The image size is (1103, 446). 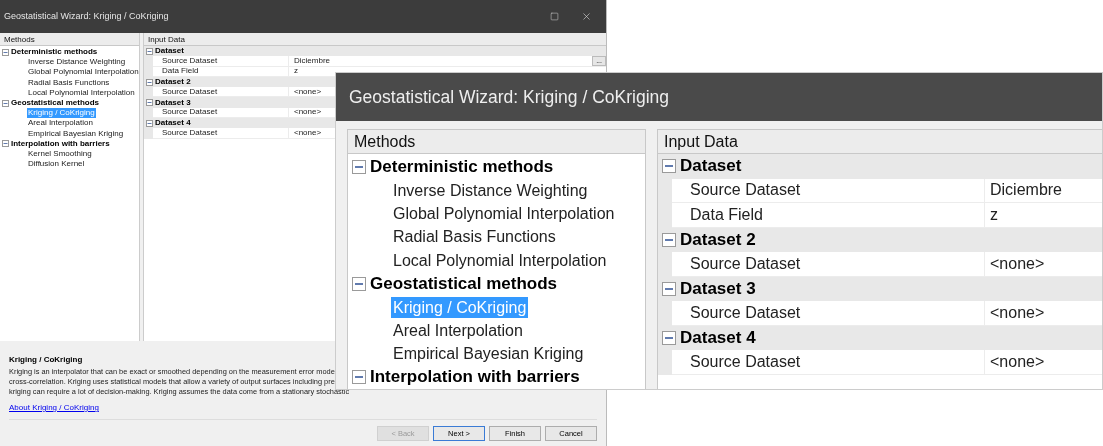 What do you see at coordinates (54, 408) in the screenshot?
I see `about-link: About Kriging / CoKriging` at bounding box center [54, 408].